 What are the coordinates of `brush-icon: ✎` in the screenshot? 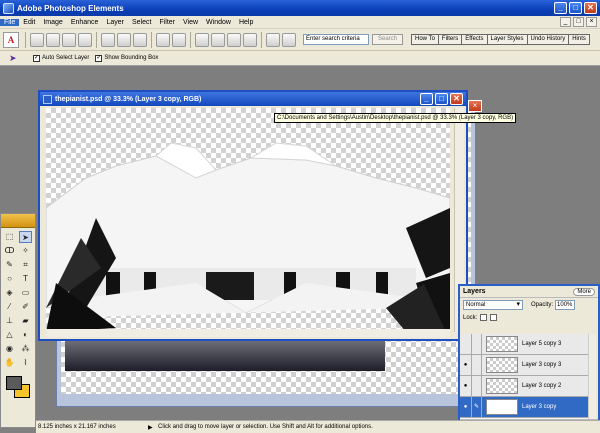 It's located at (477, 407).